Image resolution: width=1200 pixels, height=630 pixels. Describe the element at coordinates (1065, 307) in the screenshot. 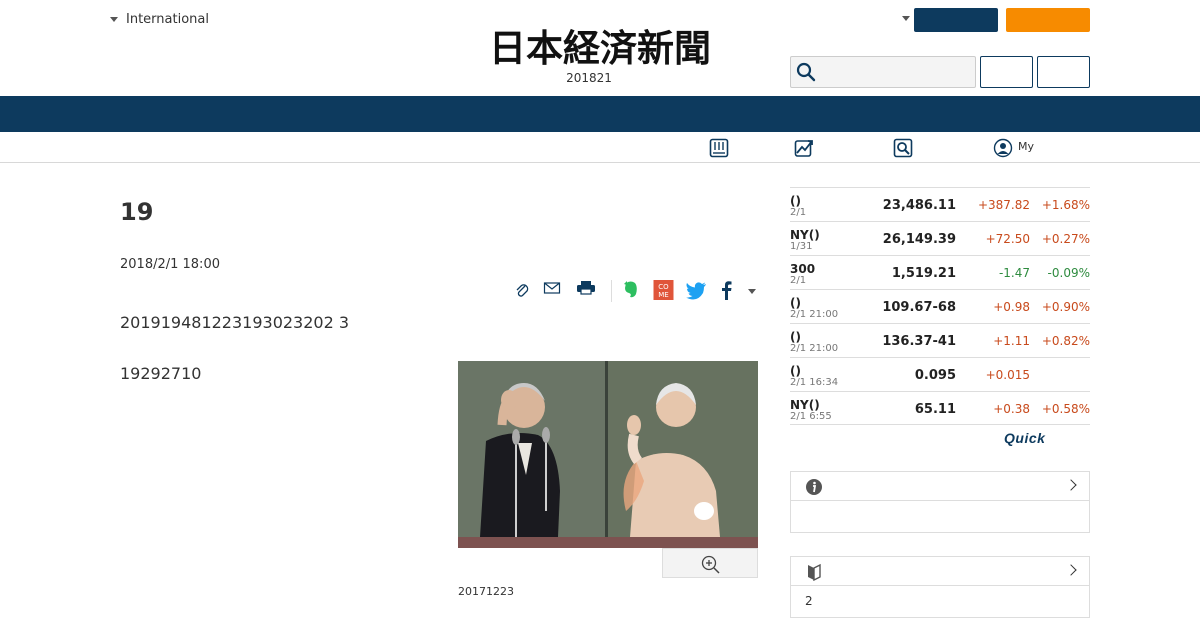

I see `market-row-percent: +0.90%` at that location.